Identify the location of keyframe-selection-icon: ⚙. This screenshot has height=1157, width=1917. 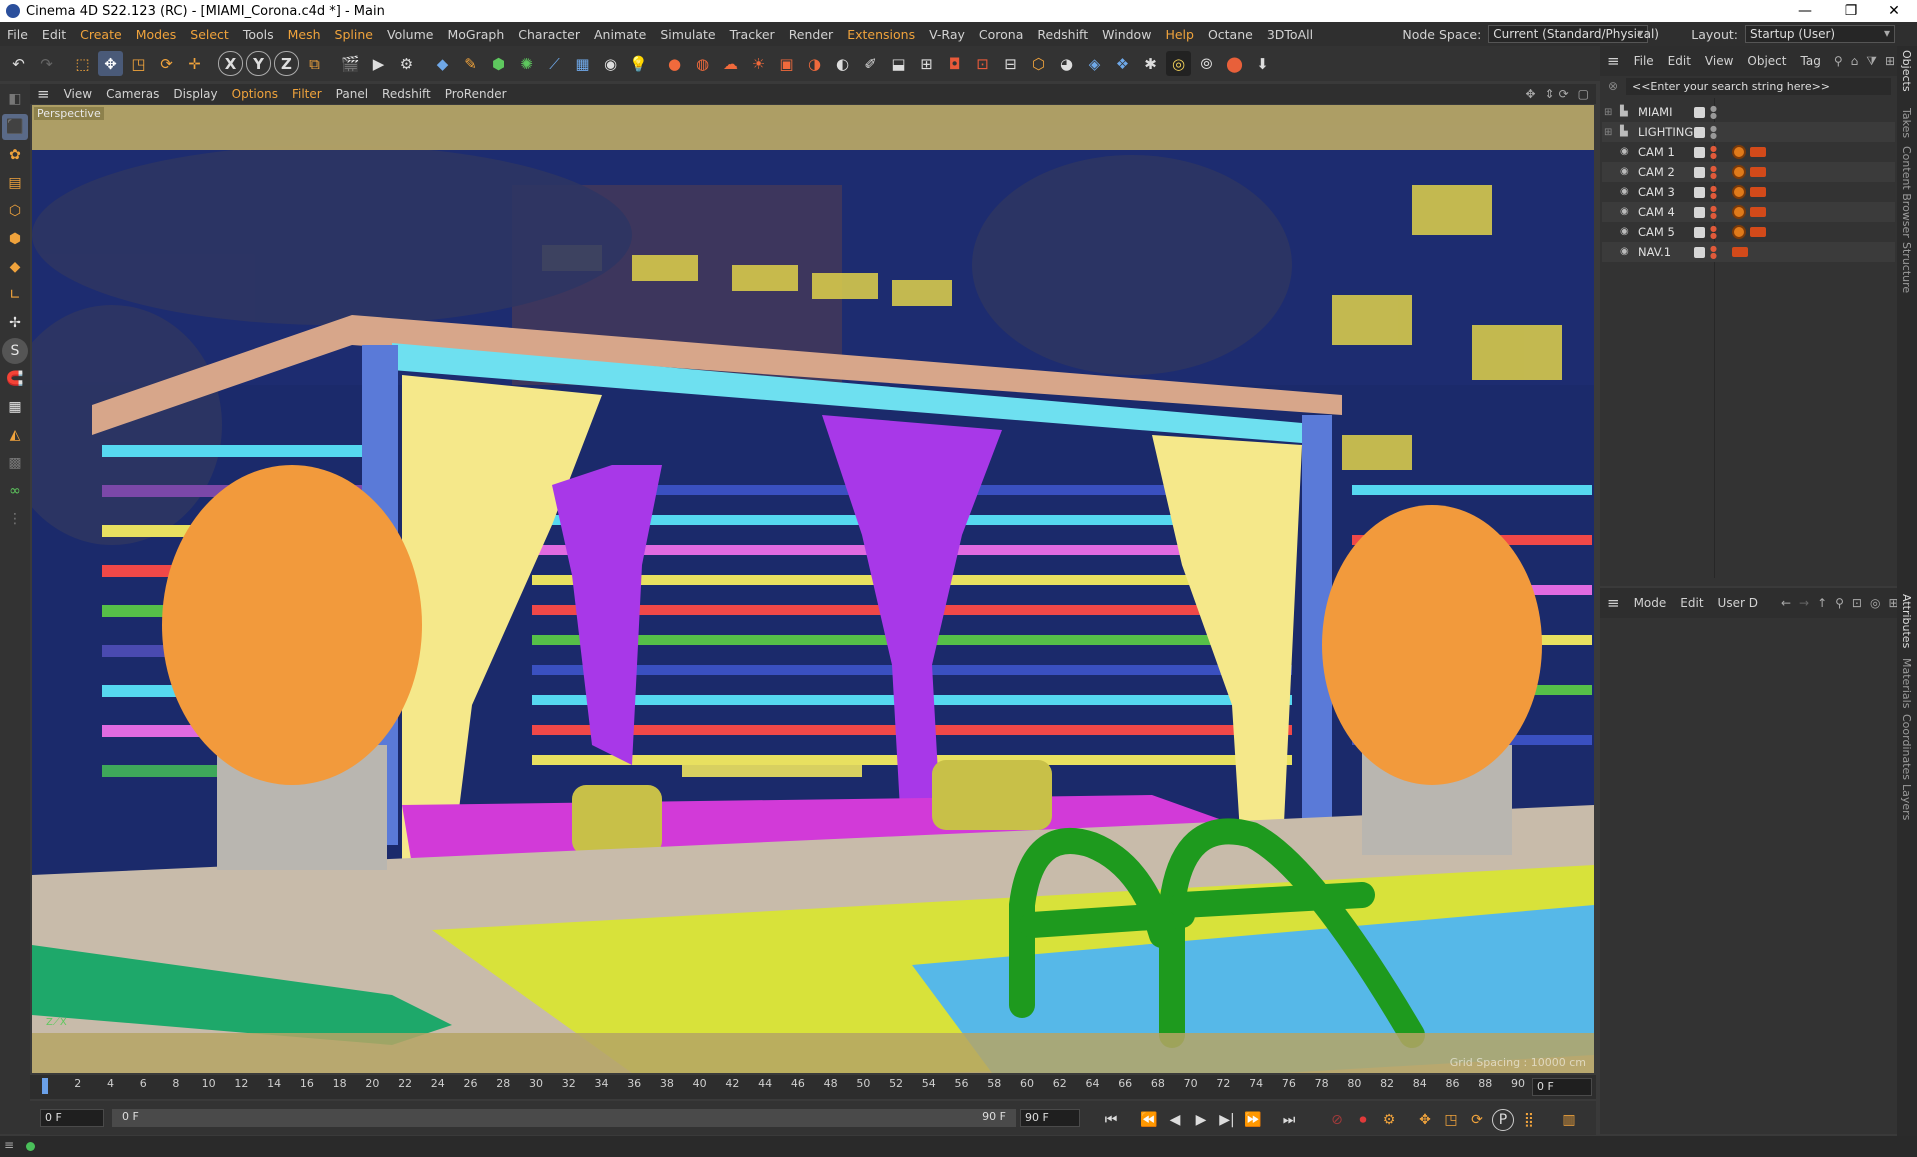
(1389, 1120).